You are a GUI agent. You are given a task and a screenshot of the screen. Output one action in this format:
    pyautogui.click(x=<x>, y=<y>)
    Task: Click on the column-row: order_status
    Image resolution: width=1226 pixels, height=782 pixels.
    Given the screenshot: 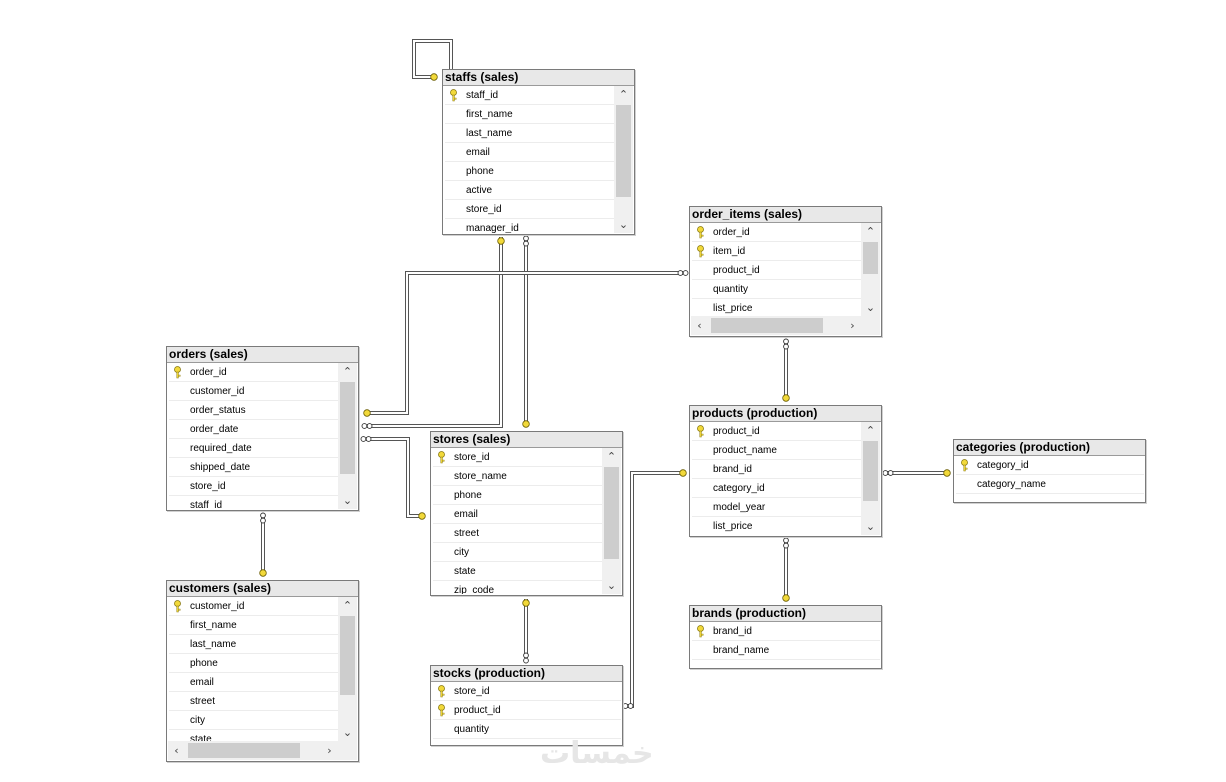 What is the action you would take?
    pyautogui.click(x=253, y=410)
    